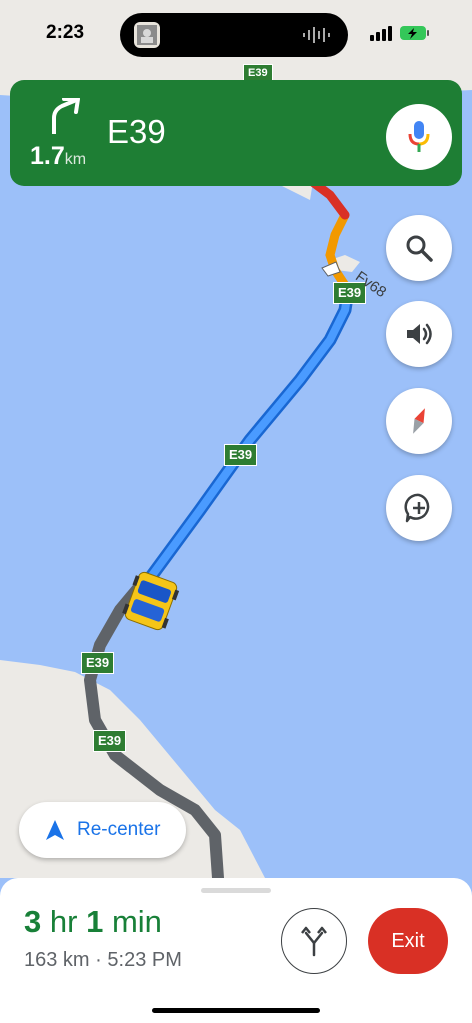 The width and height of the screenshot is (472, 1023). I want to click on compass-icon, so click(419, 421).